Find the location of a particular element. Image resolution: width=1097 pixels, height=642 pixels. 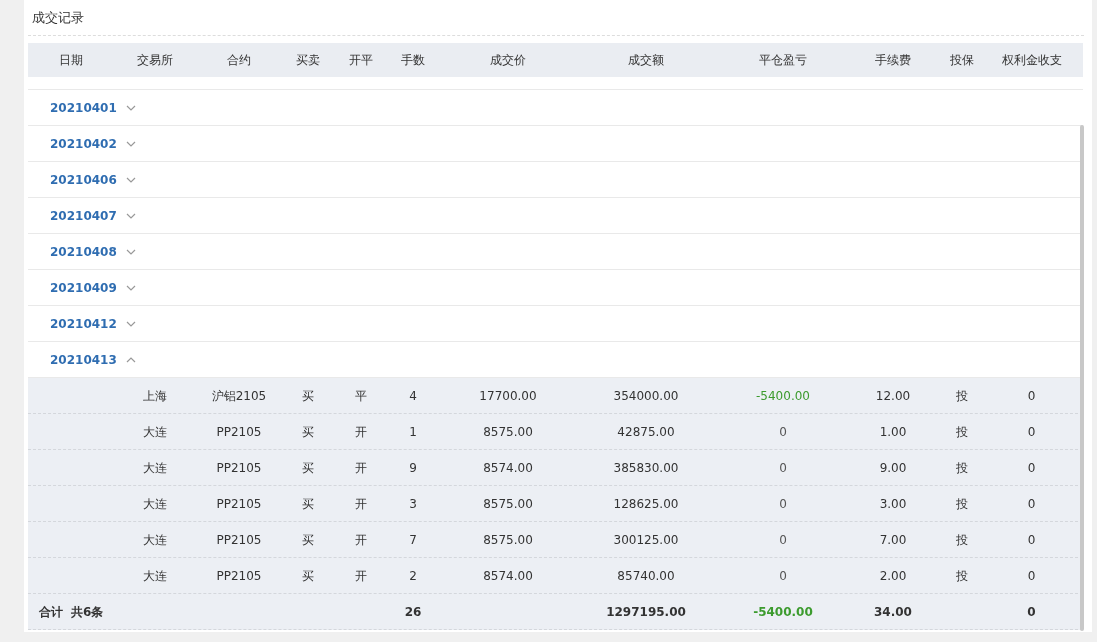

table-cell-text: 2.00 is located at coordinates (893, 576).